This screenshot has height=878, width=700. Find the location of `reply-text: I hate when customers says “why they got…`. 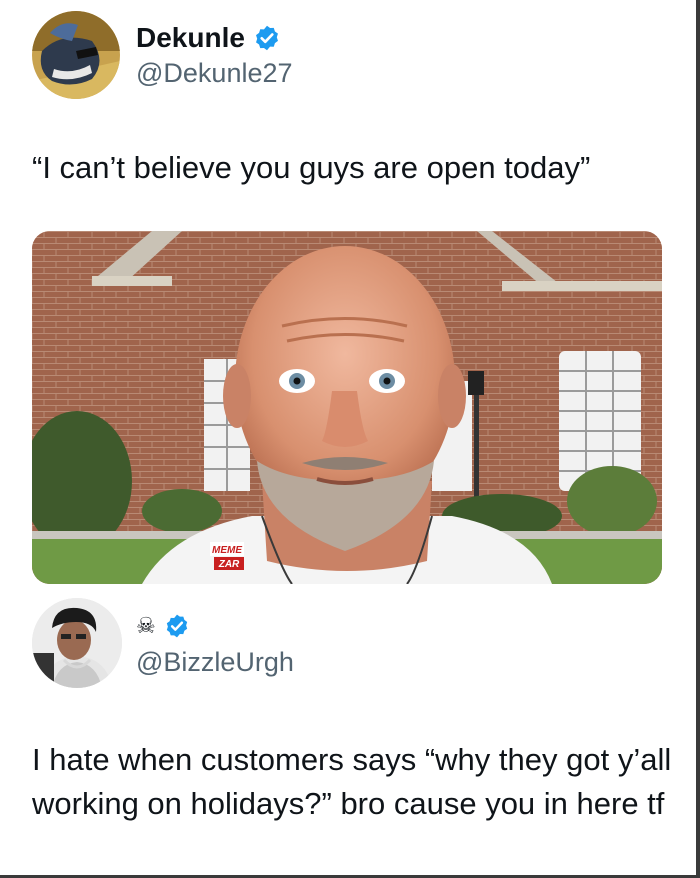

reply-text: I hate when customers says “why they got… is located at coordinates (352, 781).